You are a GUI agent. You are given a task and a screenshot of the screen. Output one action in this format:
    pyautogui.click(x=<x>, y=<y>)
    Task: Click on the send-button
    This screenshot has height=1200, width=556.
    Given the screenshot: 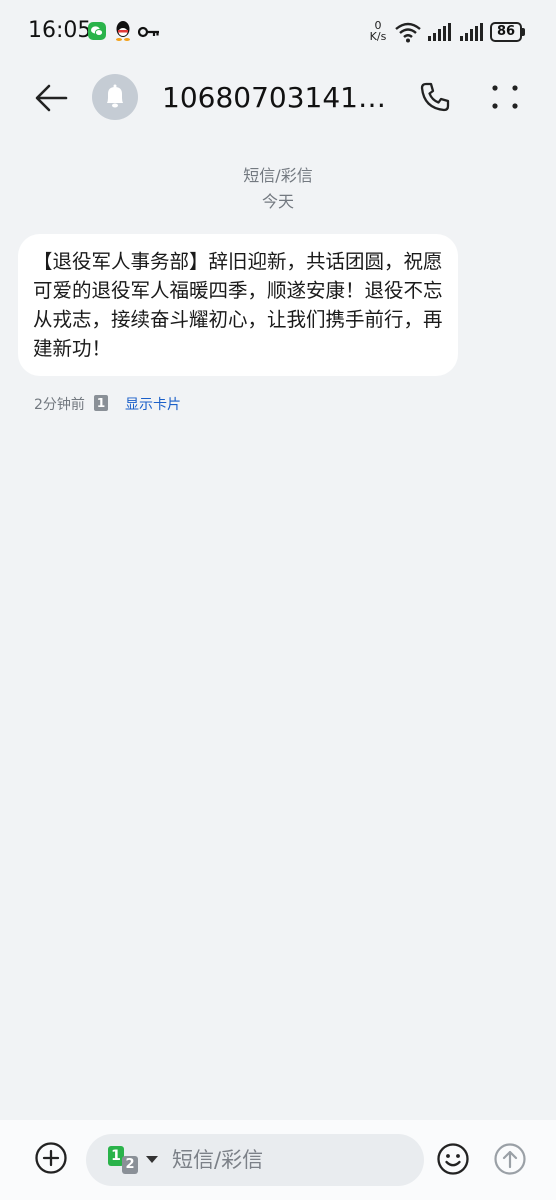 What is the action you would take?
    pyautogui.click(x=510, y=1159)
    